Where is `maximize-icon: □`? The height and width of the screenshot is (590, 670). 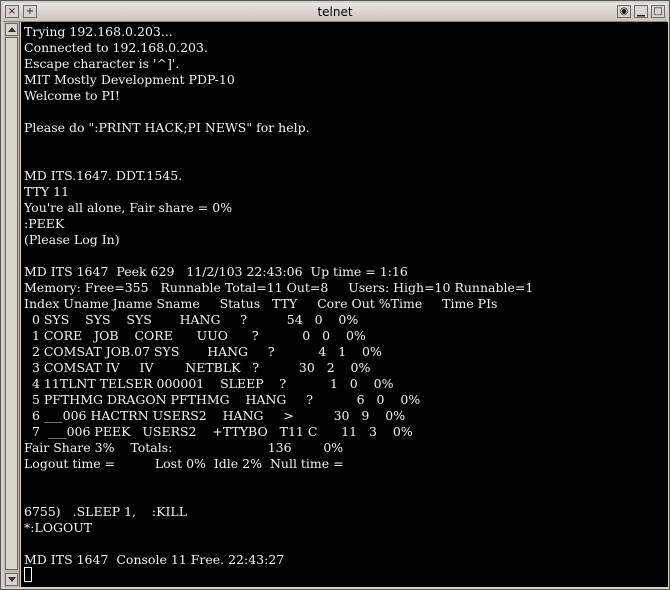 maximize-icon: □ is located at coordinates (658, 11).